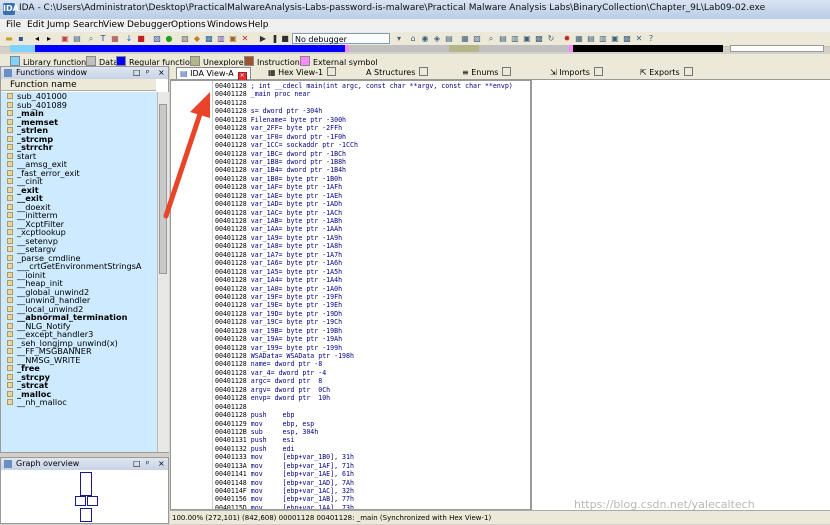  I want to click on disasm-line: 00401128 var_4= dword ptr -4, so click(372, 373).